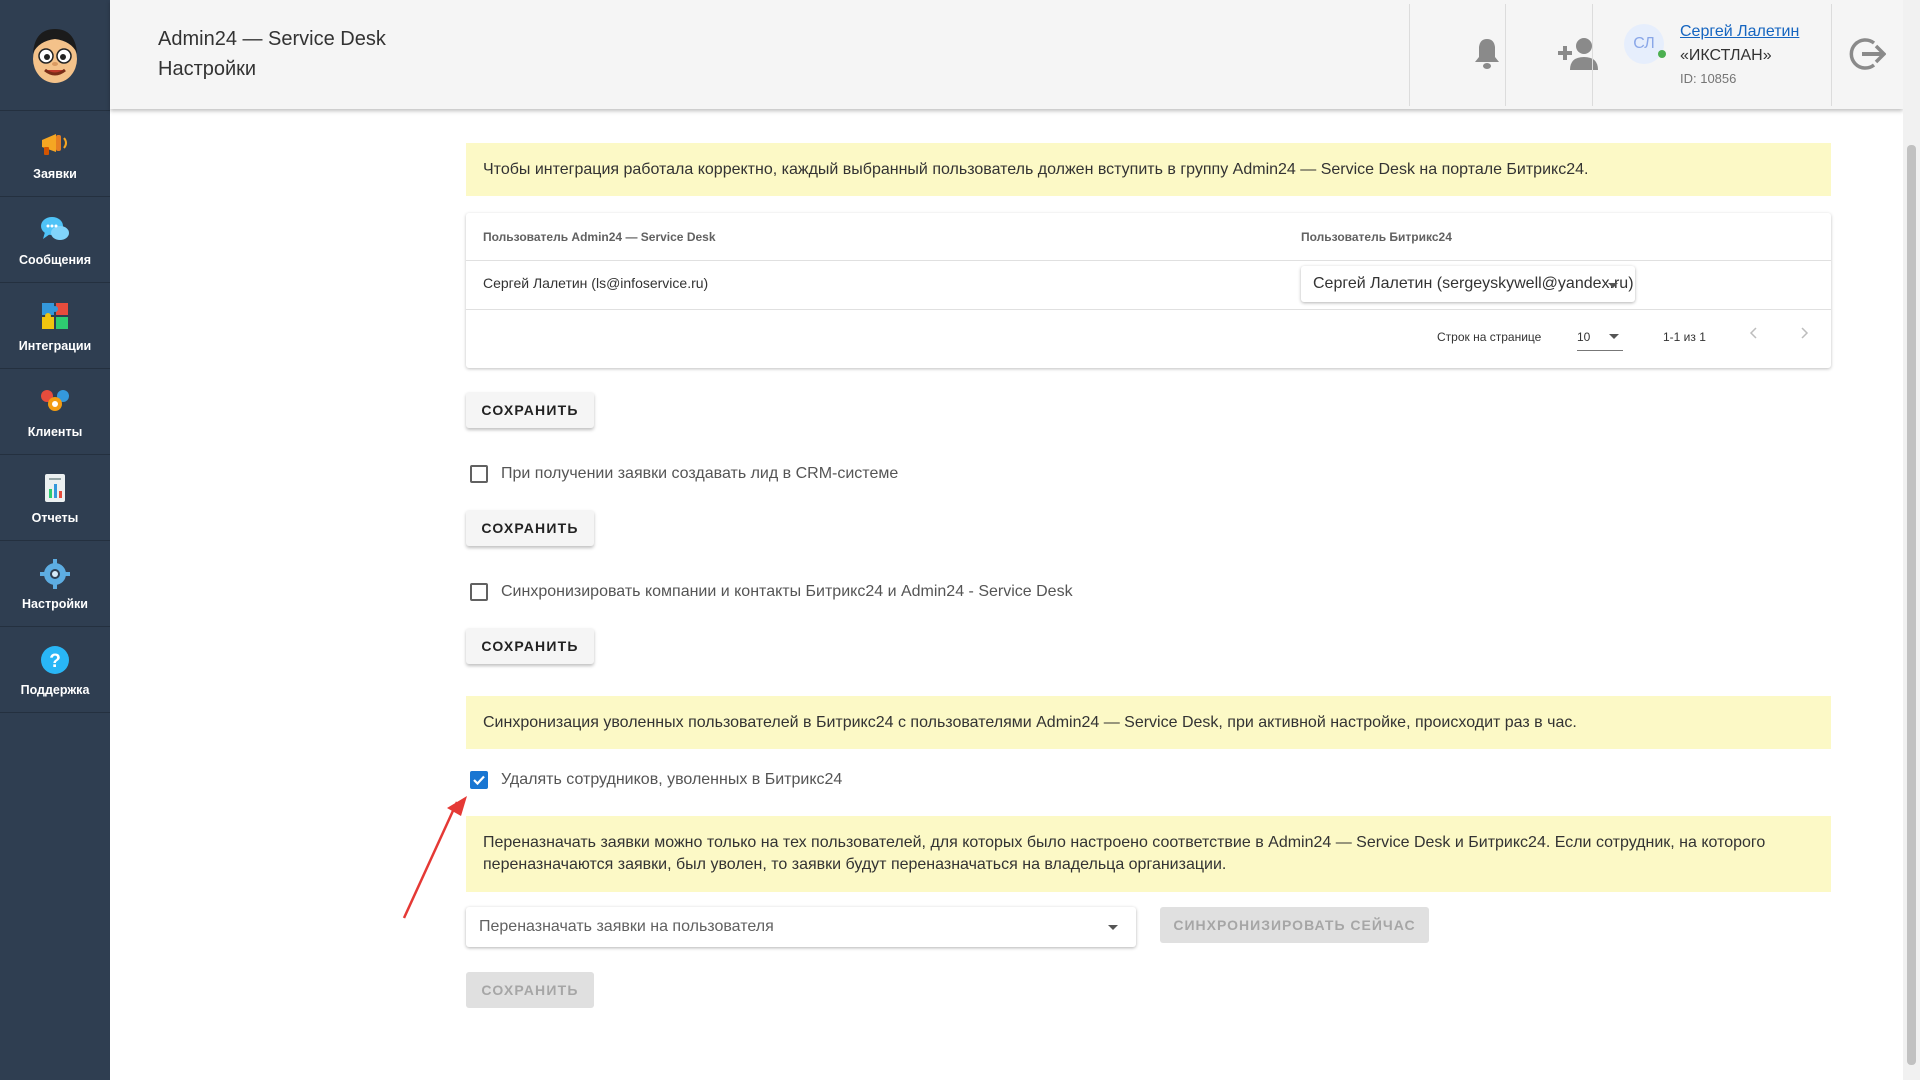 This screenshot has height=1080, width=1920. What do you see at coordinates (1739, 32) in the screenshot?
I see `user-name-link: Сергей Лалетин` at bounding box center [1739, 32].